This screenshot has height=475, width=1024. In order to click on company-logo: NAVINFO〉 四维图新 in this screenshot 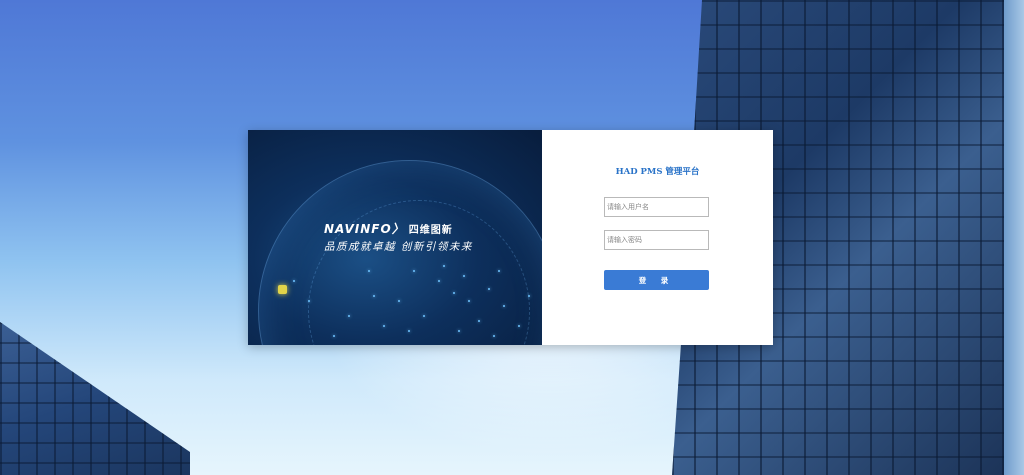, I will do `click(388, 228)`.